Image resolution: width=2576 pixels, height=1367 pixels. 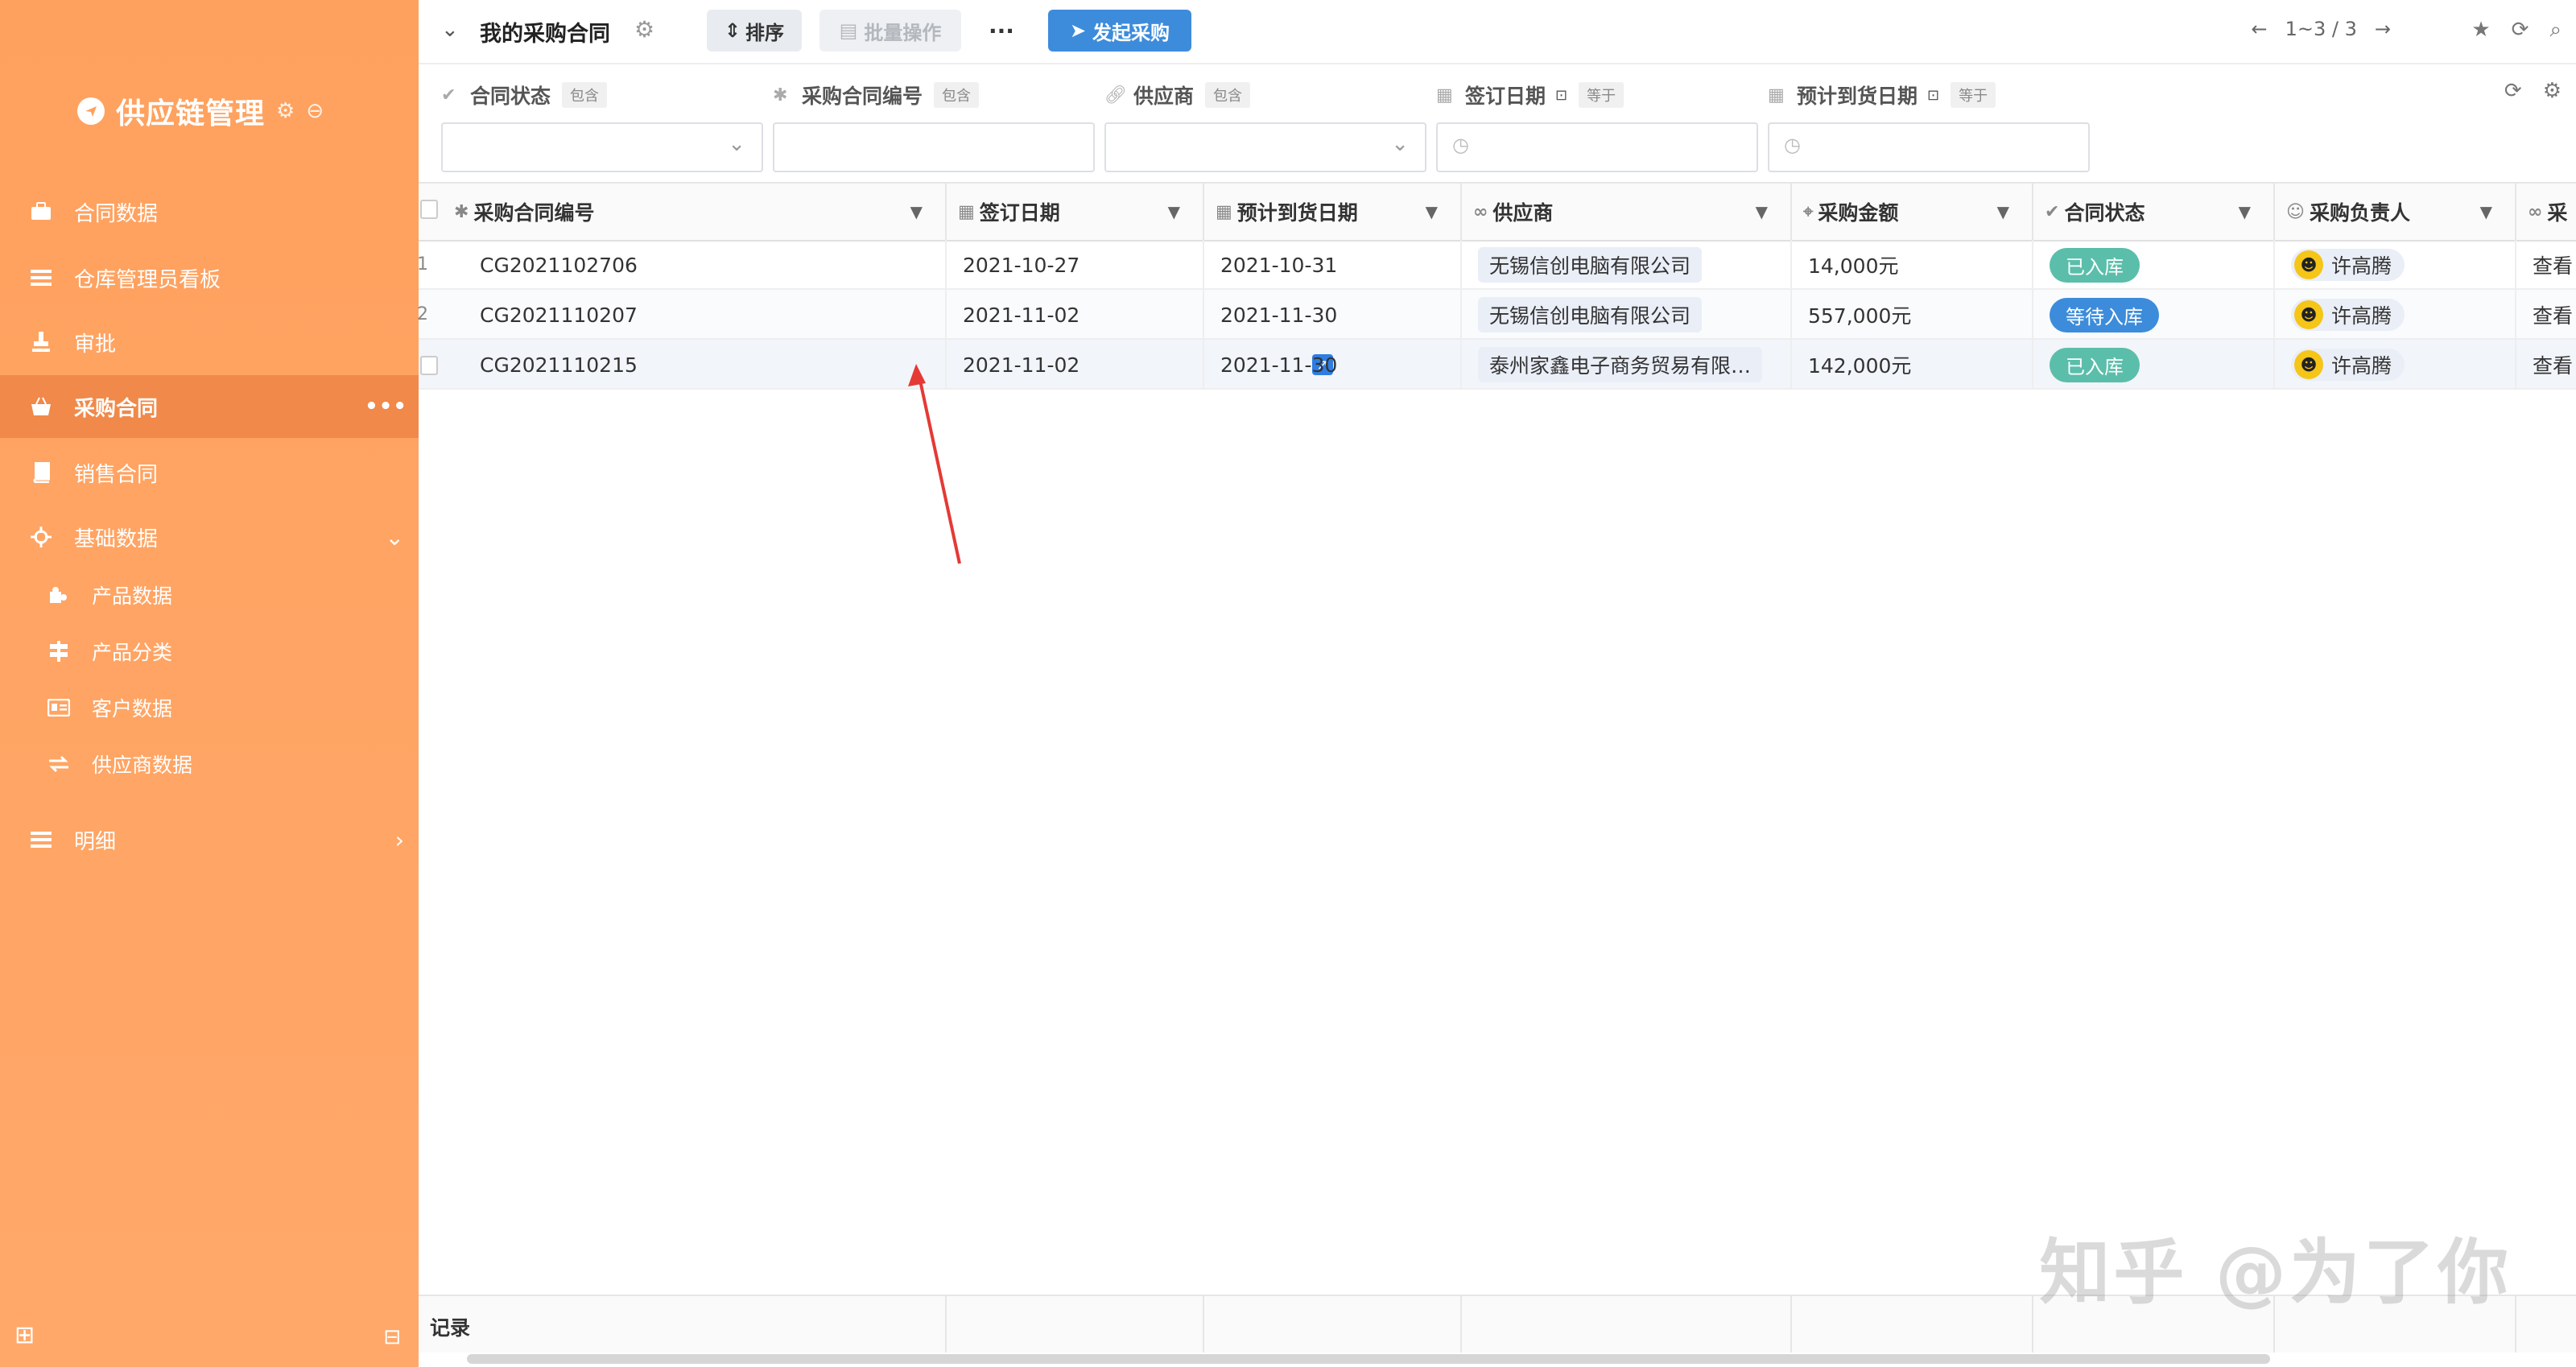 What do you see at coordinates (41, 277) in the screenshot?
I see `list-icon` at bounding box center [41, 277].